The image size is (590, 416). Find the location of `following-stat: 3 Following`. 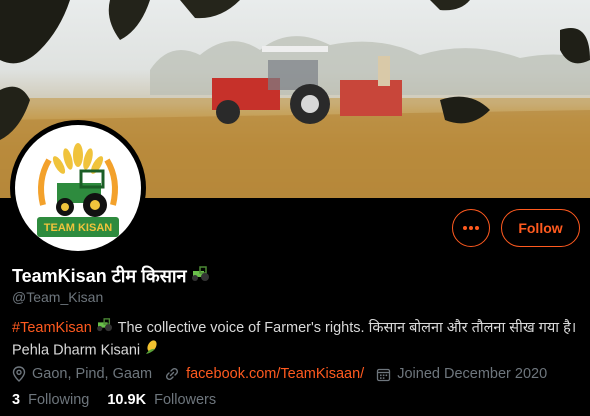

following-stat: 3 Following is located at coordinates (50, 400).